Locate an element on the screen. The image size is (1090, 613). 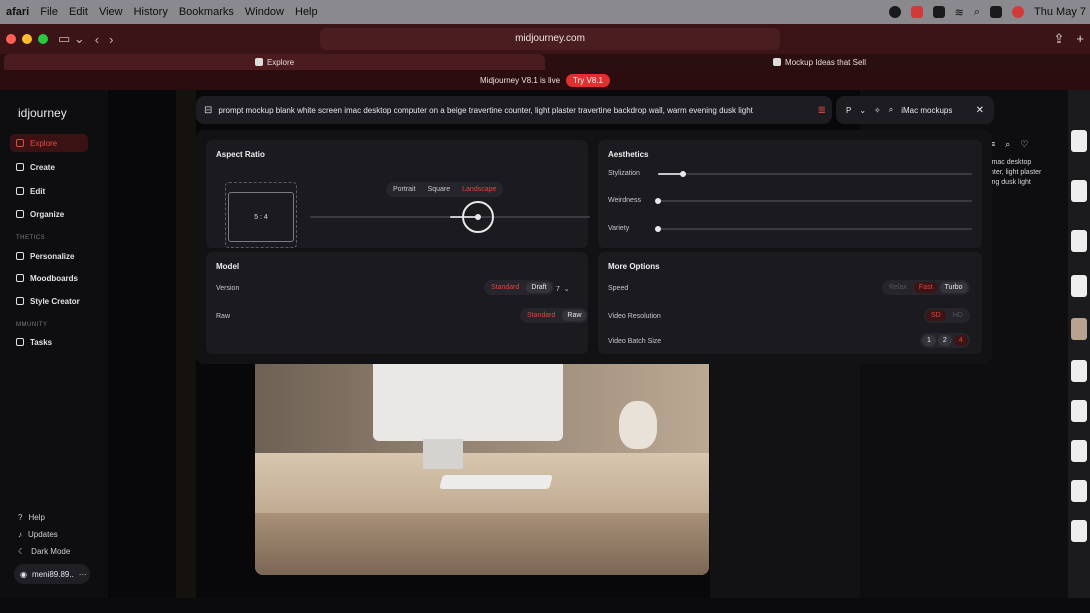
video-batch-4: 4 is located at coordinates (960, 340).